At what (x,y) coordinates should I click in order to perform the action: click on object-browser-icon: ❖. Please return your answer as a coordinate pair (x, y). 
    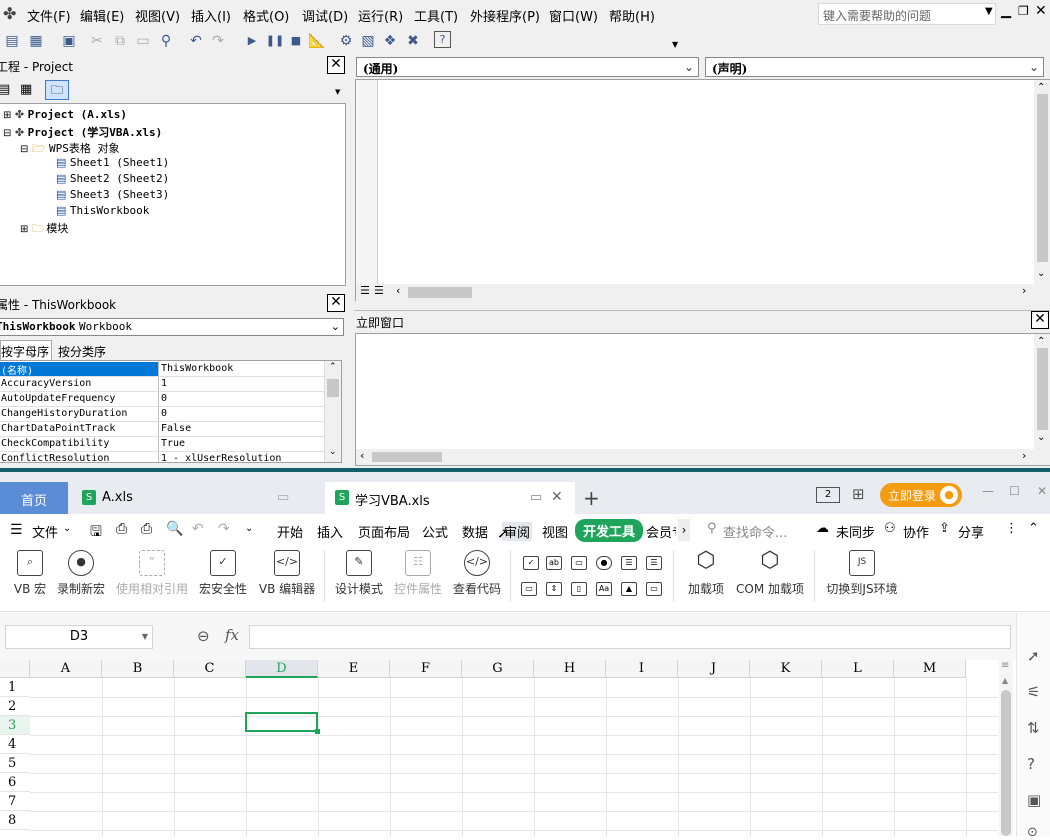
    Looking at the image, I should click on (390, 41).